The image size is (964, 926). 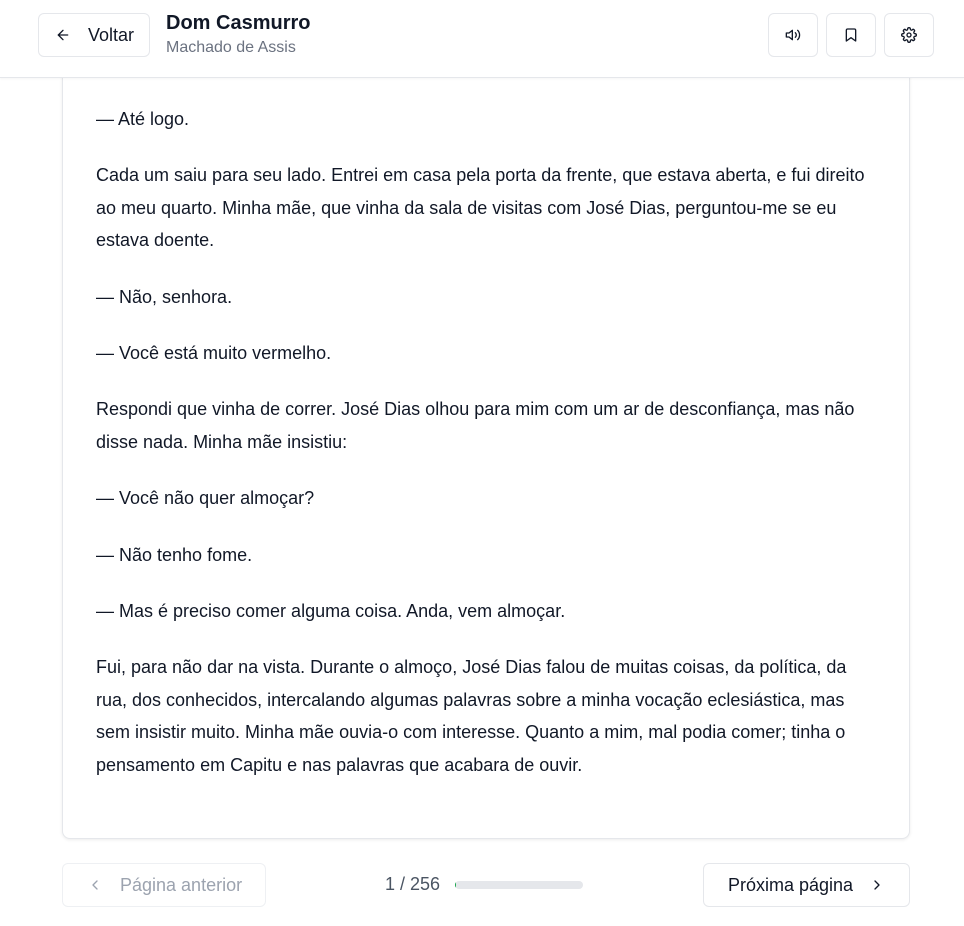 I want to click on paragraph: — Você não quer almoçar?, so click(x=205, y=498).